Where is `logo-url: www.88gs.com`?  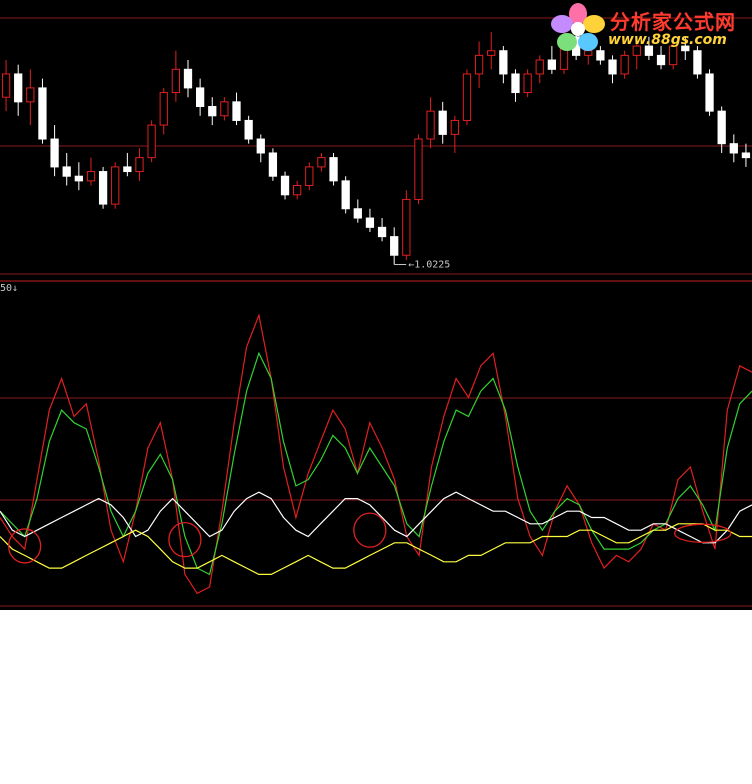 logo-url: www.88gs.com is located at coordinates (667, 40).